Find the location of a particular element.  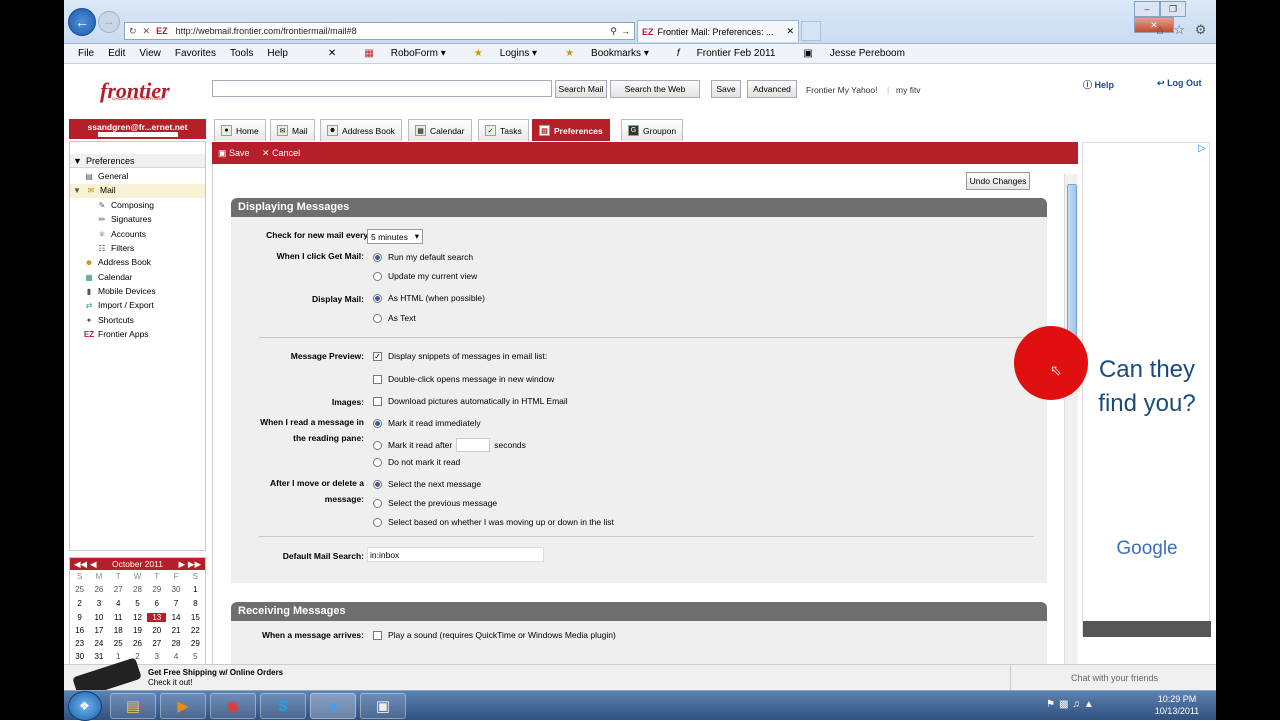

calendar-day: 20 is located at coordinates (156, 630).